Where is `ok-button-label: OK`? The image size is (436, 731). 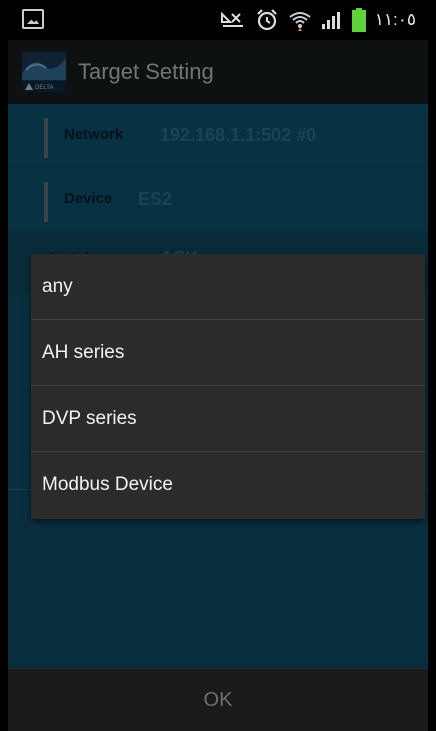
ok-button-label: OK is located at coordinates (218, 700).